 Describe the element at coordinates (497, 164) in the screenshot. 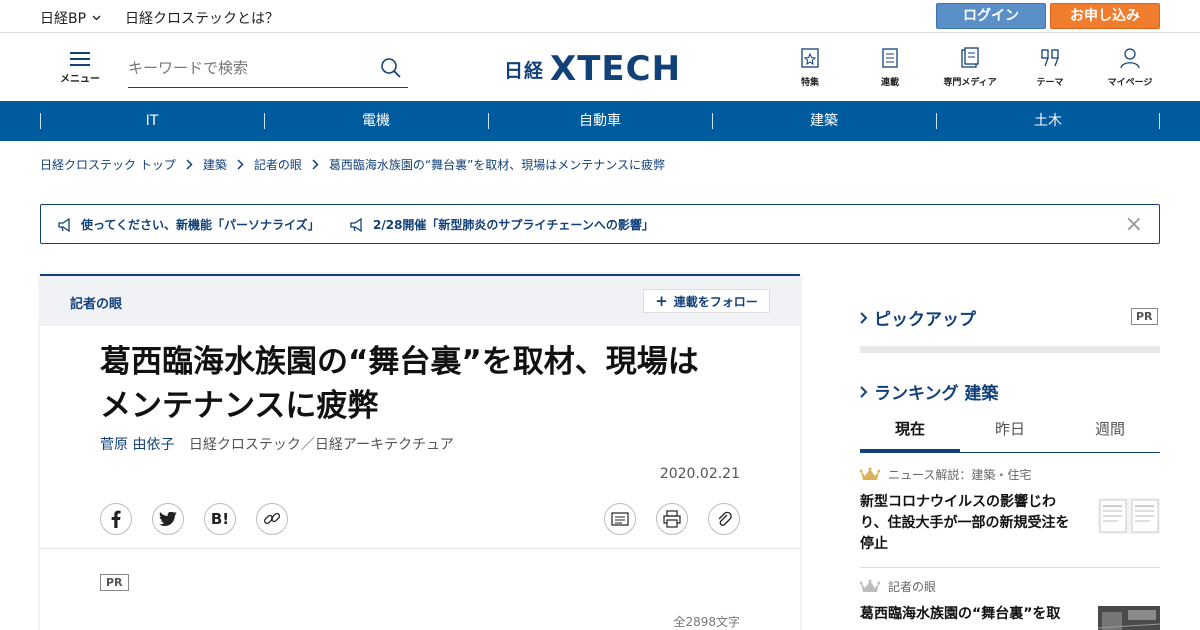

I see `breadcrumb-item-current: 葛西臨海水族園の“舞台裏”を取材、現場はメンテナンスに疲弊` at that location.